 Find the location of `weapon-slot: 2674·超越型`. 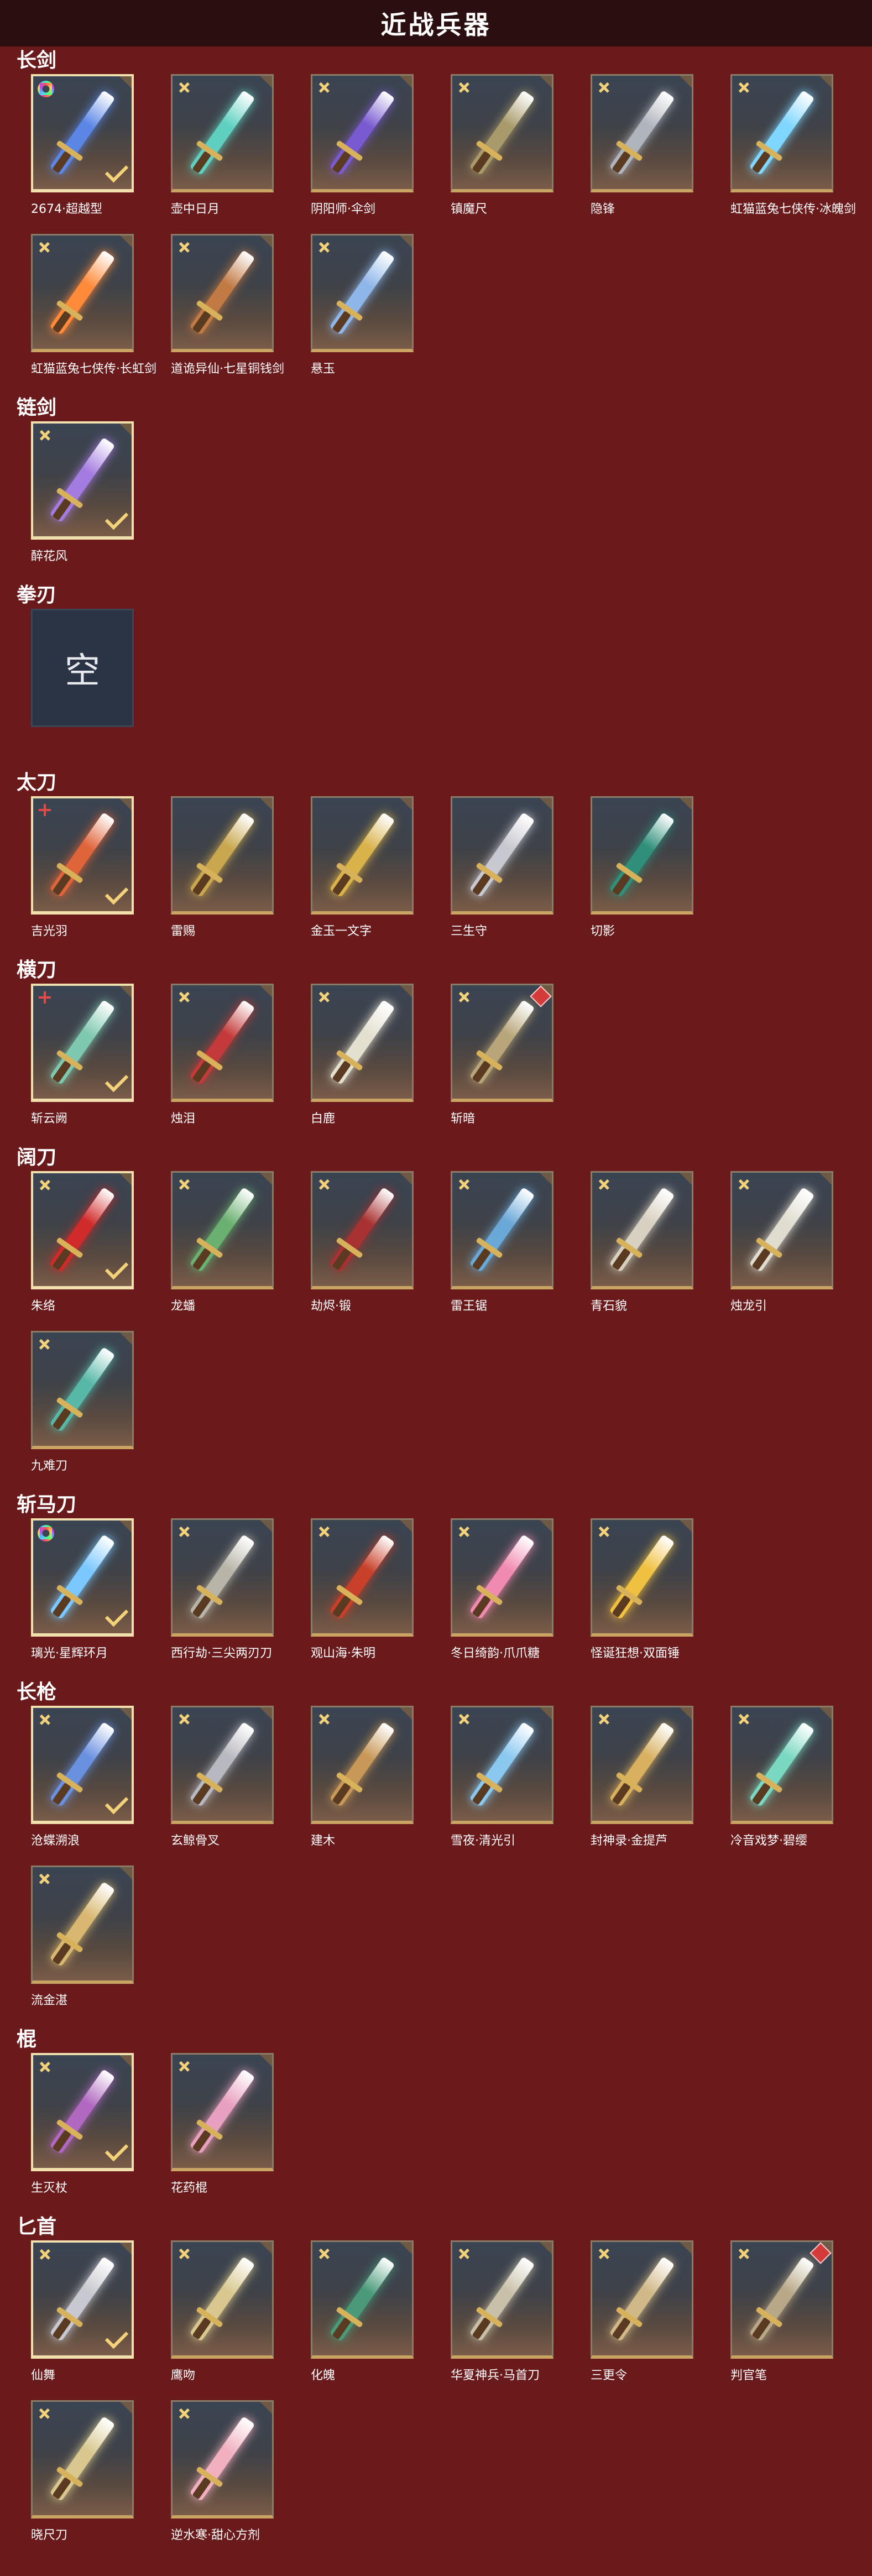

weapon-slot: 2674·超越型 is located at coordinates (84, 154).